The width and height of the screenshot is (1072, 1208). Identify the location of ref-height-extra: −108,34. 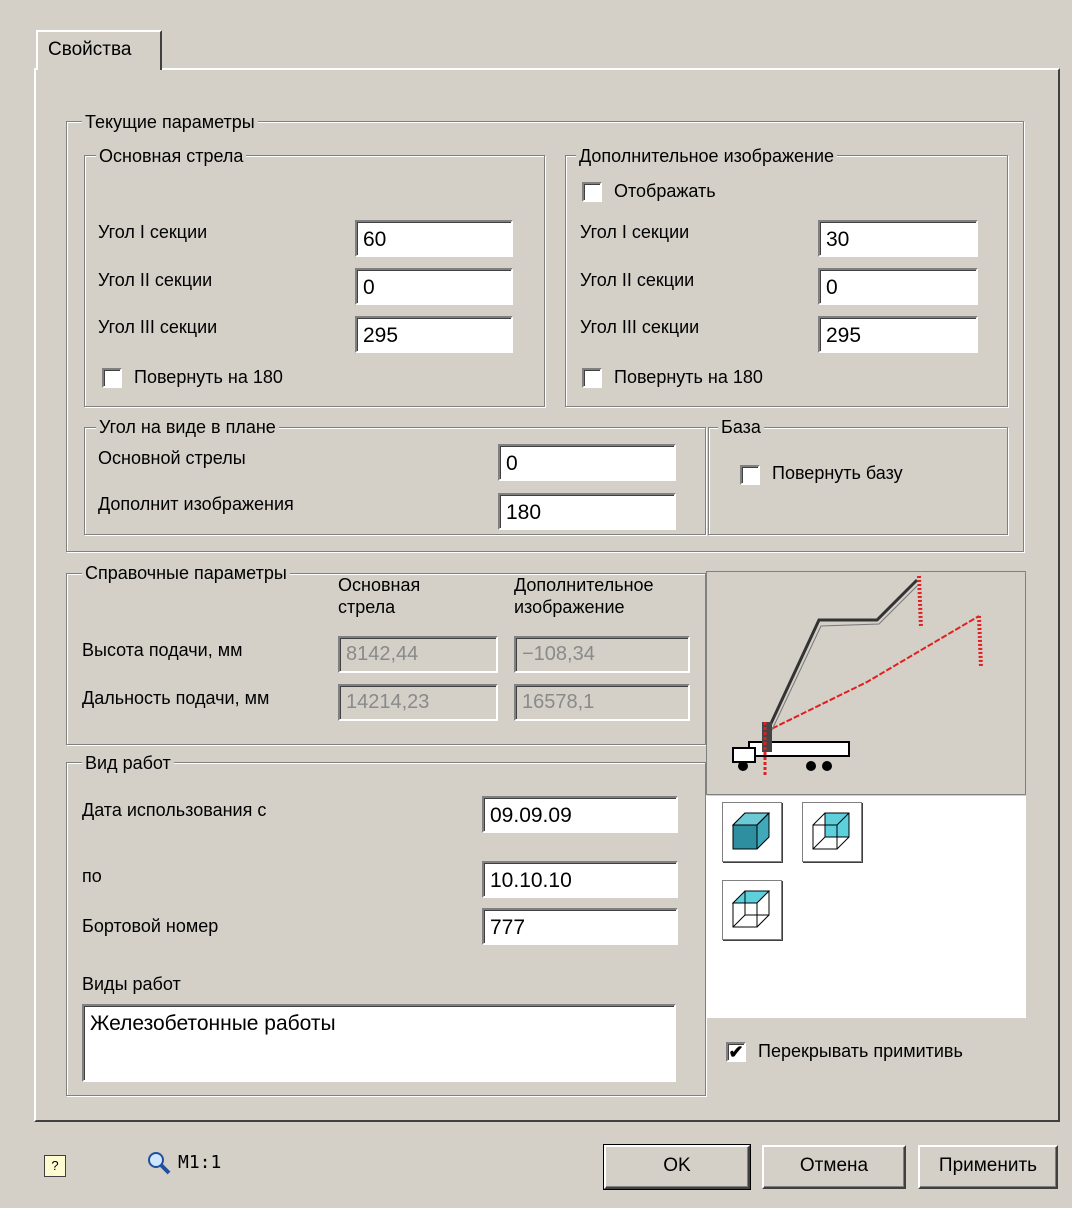
(602, 654).